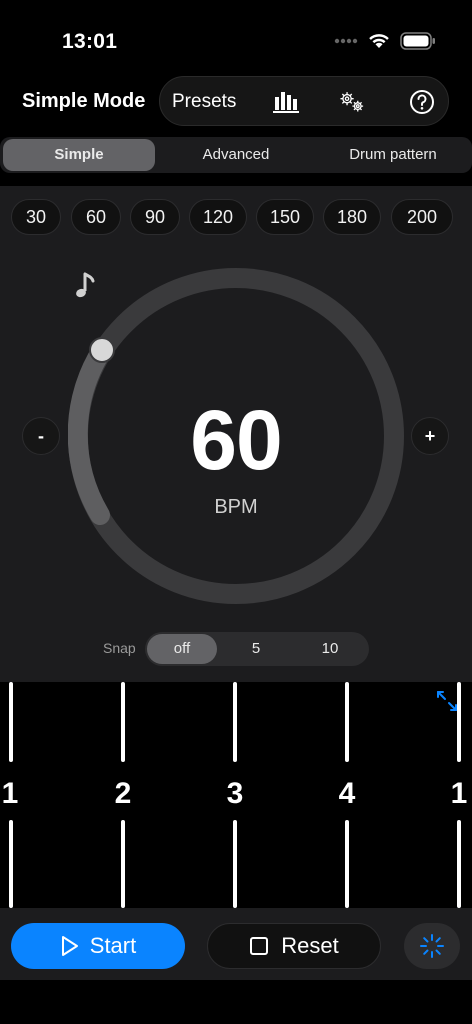 The image size is (472, 1024). I want to click on gears-icon, so click(352, 102).